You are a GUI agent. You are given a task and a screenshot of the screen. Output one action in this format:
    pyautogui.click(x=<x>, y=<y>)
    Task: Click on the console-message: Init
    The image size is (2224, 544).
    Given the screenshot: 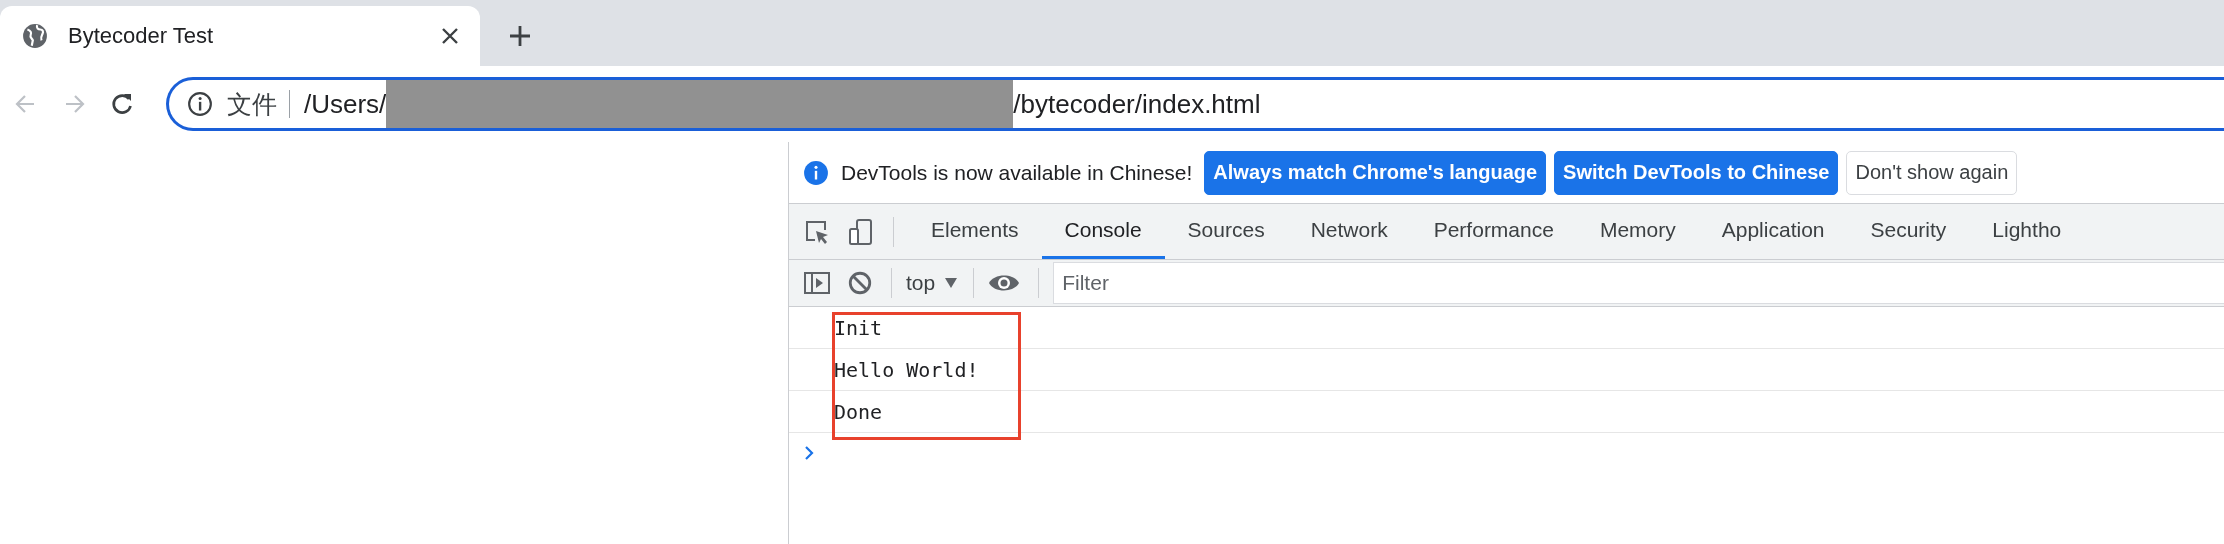 What is the action you would take?
    pyautogui.click(x=858, y=327)
    